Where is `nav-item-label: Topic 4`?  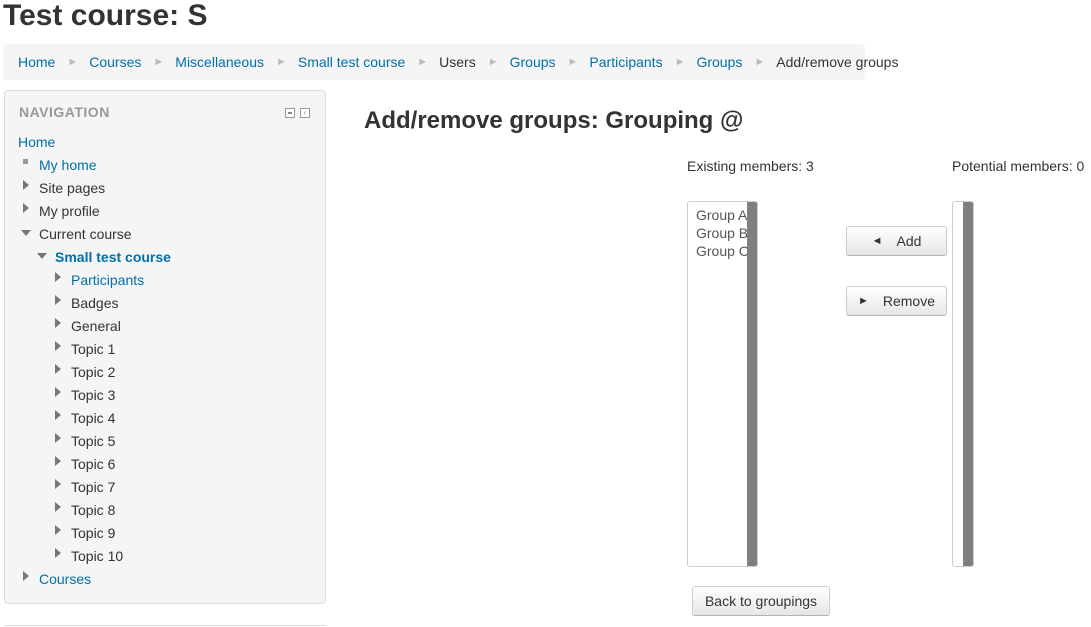
nav-item-label: Topic 4 is located at coordinates (93, 418).